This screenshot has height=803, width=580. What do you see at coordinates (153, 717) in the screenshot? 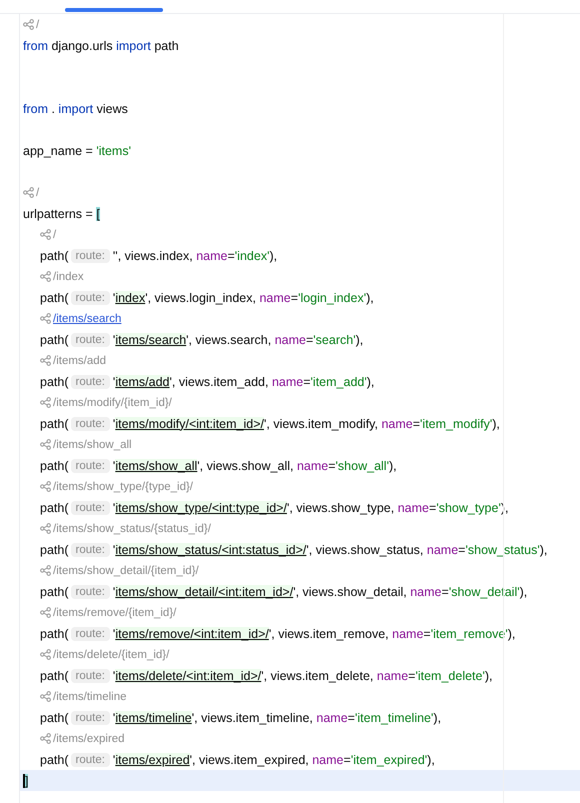
I see `route-string: items/timeline` at bounding box center [153, 717].